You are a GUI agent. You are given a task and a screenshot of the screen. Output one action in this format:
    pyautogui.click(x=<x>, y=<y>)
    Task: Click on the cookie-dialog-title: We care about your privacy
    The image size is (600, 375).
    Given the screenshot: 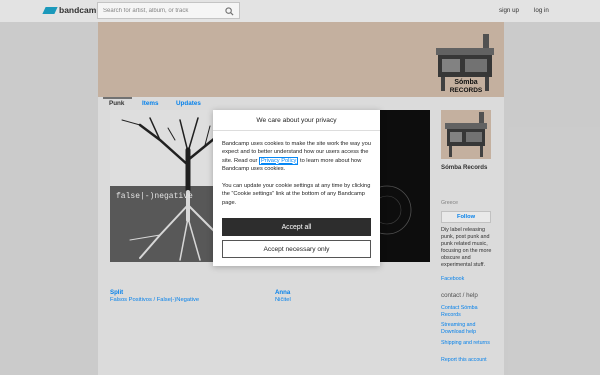 What is the action you would take?
    pyautogui.click(x=296, y=120)
    